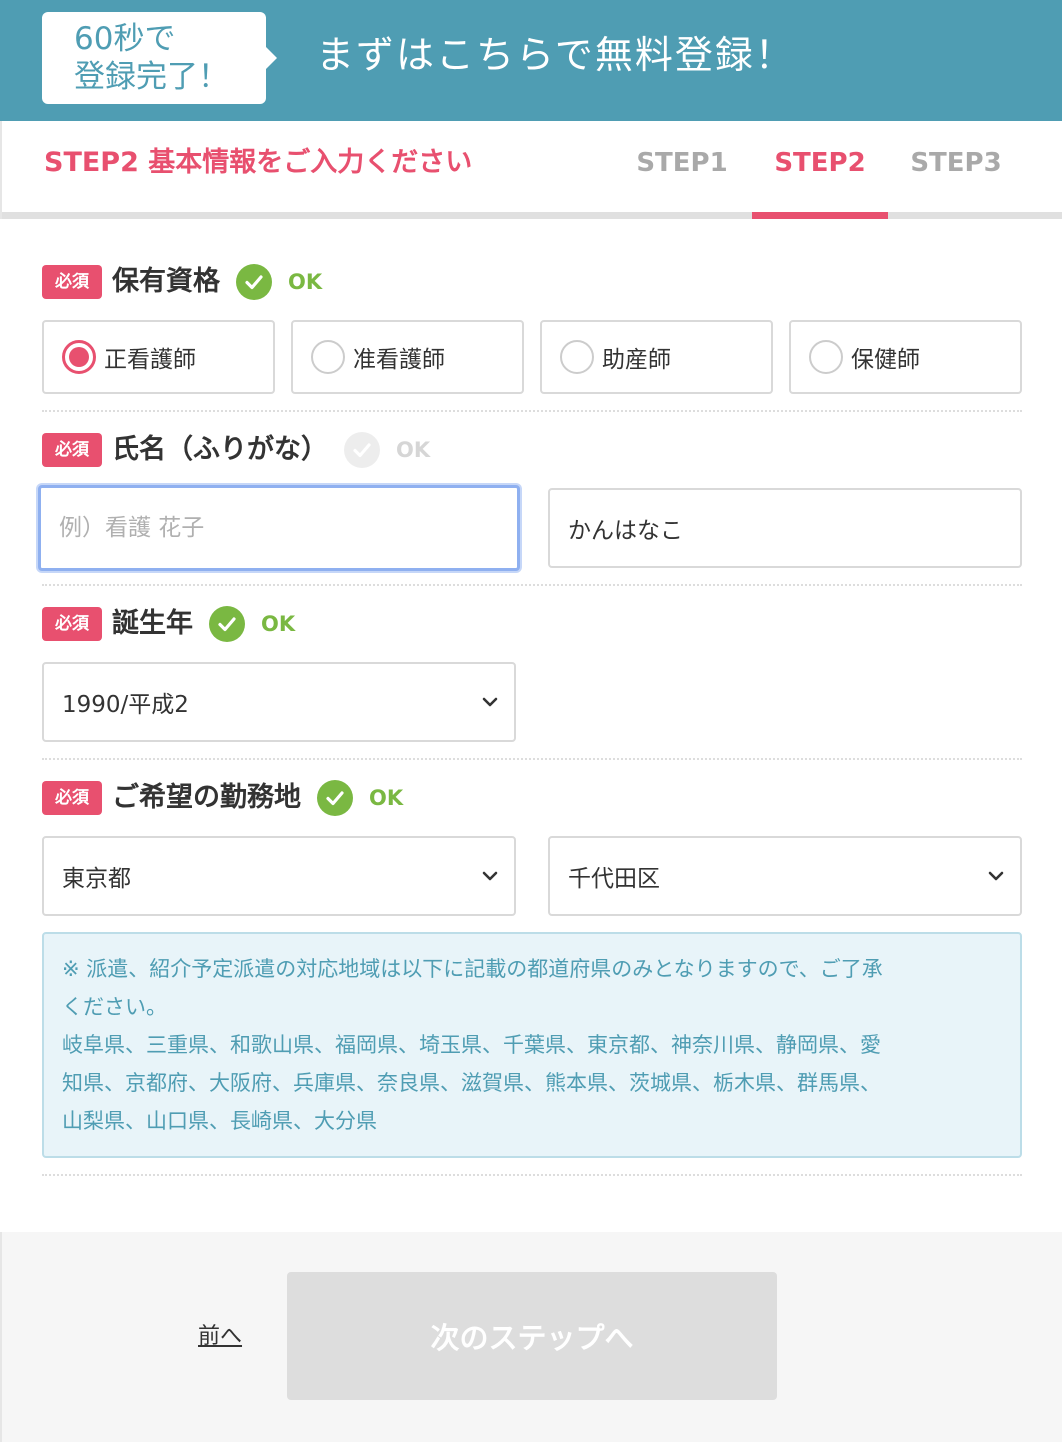 This screenshot has height=1442, width=1062. I want to click on radio-option-hokenshi: 保健師, so click(905, 357).